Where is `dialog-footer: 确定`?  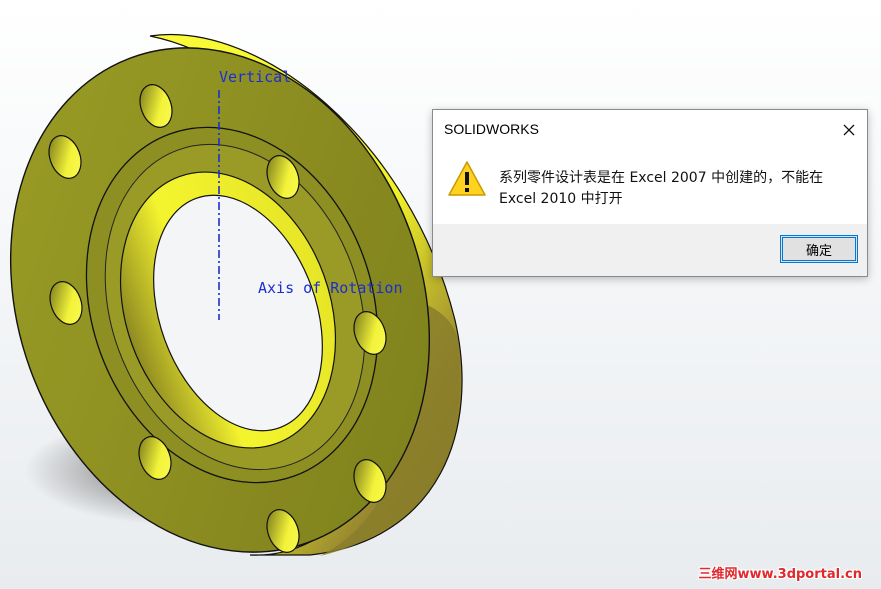
dialog-footer: 确定 is located at coordinates (650, 250).